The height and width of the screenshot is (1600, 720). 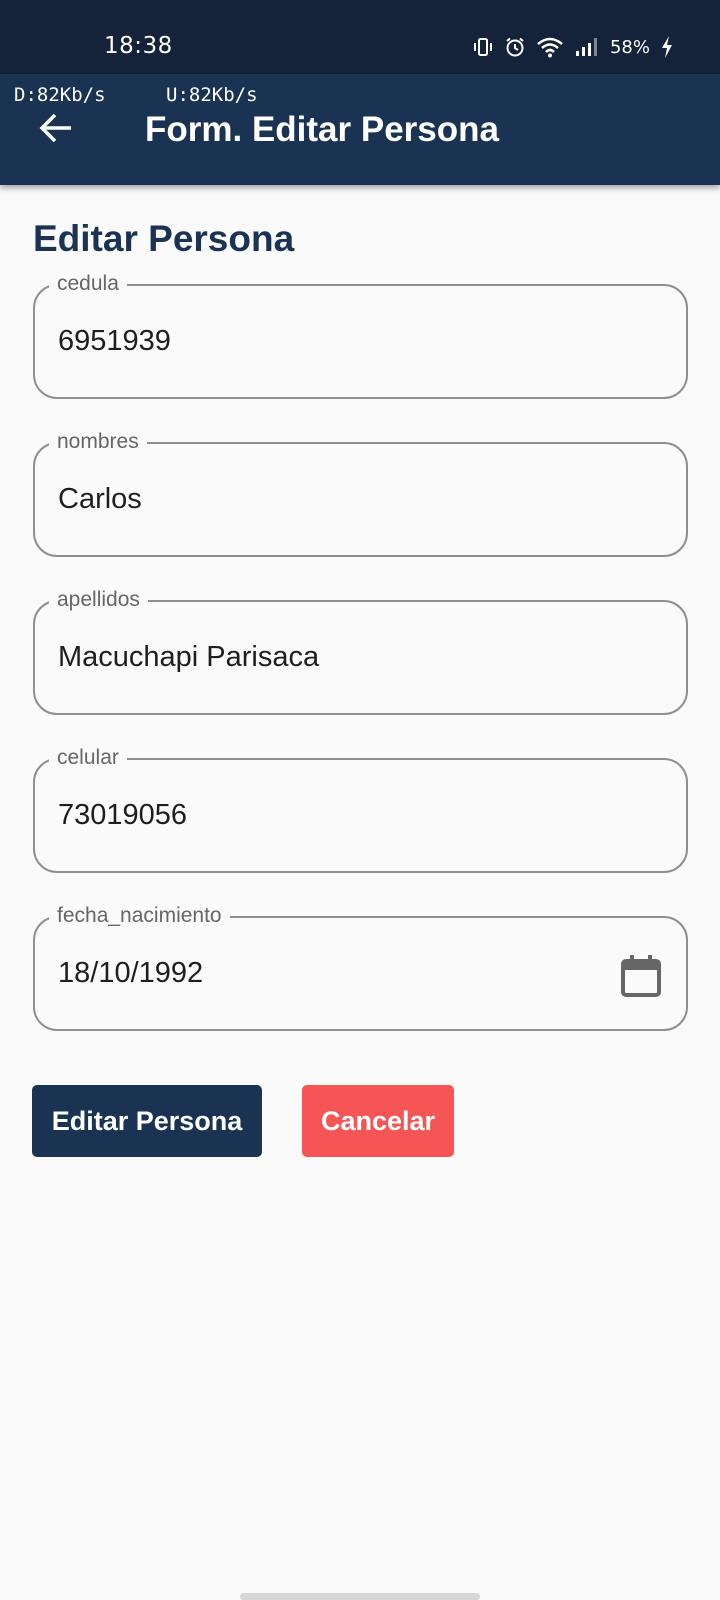 What do you see at coordinates (515, 47) in the screenshot?
I see `alarm-icon` at bounding box center [515, 47].